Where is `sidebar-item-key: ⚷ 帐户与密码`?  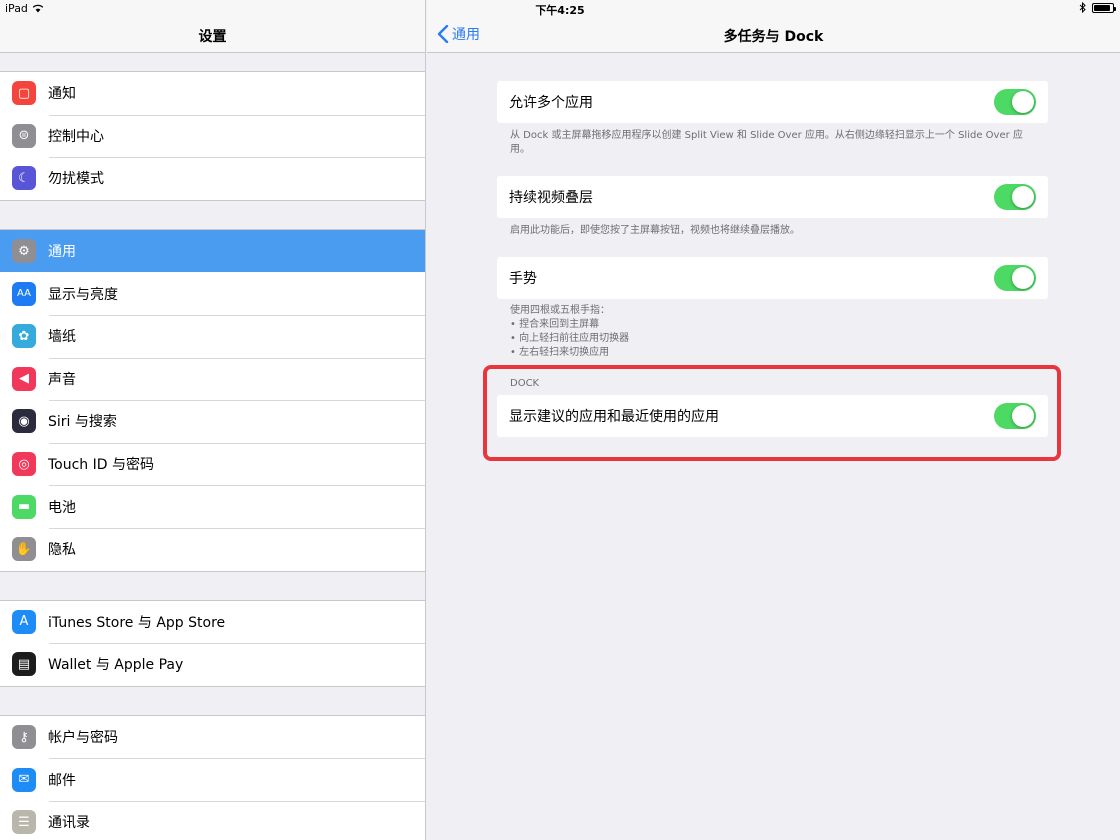
sidebar-item-key: ⚷ 帐户与密码 is located at coordinates (212, 737).